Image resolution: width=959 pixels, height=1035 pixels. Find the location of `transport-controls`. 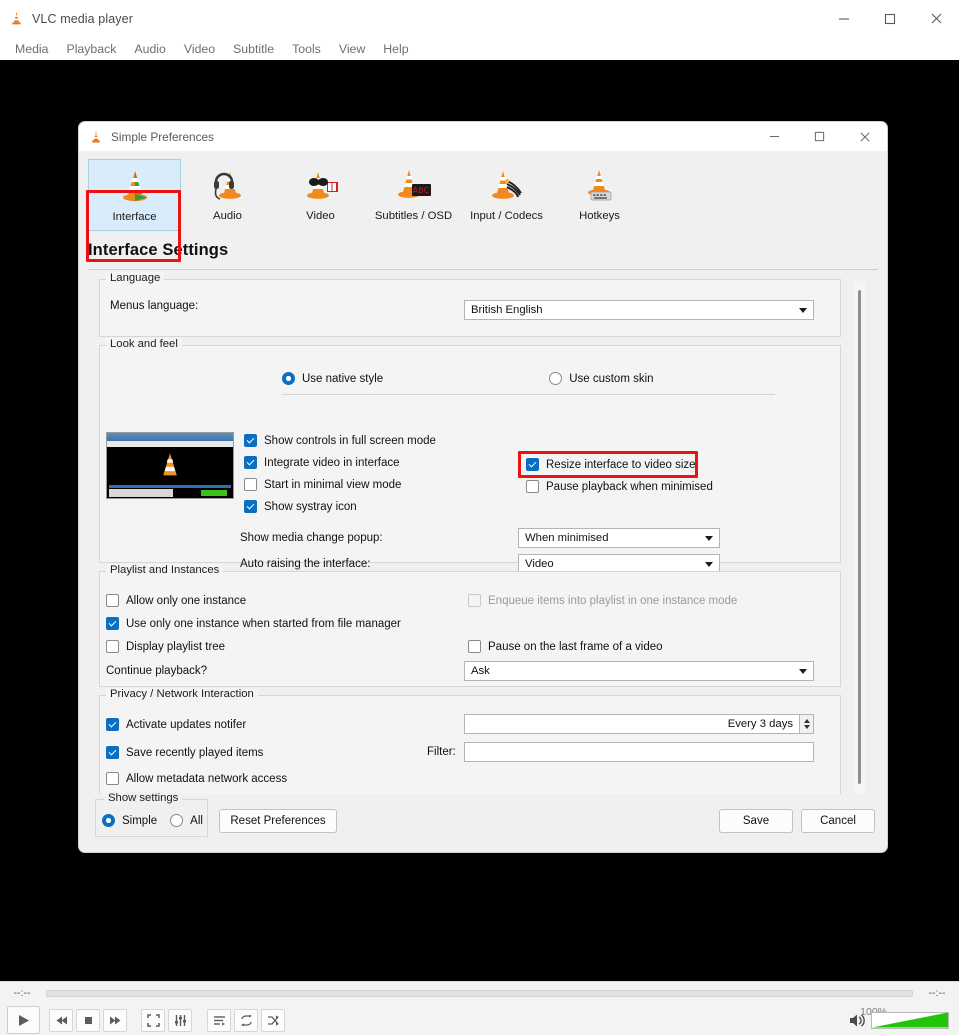

transport-controls is located at coordinates (479, 1019).